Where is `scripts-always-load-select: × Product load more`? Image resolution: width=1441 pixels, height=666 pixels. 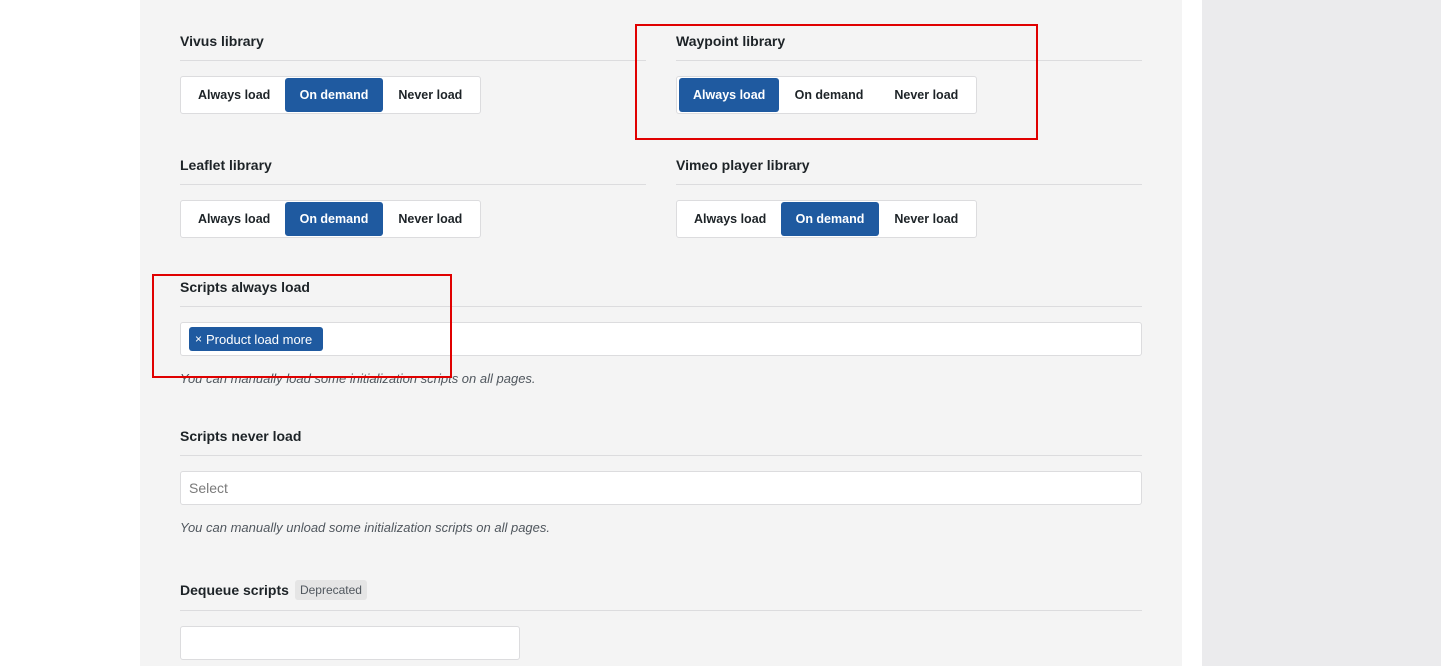 scripts-always-load-select: × Product load more is located at coordinates (661, 339).